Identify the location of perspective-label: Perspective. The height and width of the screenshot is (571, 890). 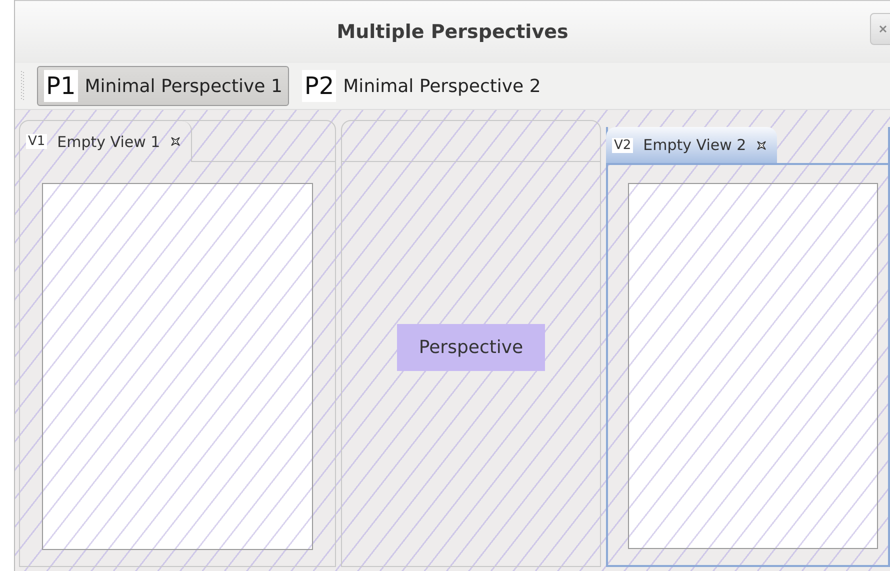
(471, 347).